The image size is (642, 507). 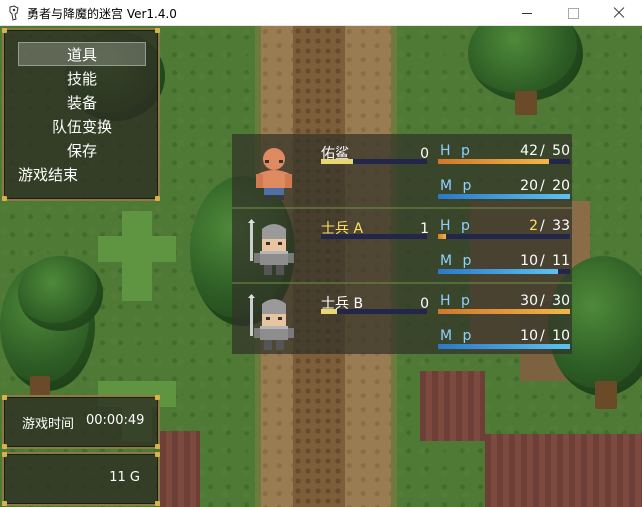 What do you see at coordinates (561, 186) in the screenshot?
I see `mp-max: 20` at bounding box center [561, 186].